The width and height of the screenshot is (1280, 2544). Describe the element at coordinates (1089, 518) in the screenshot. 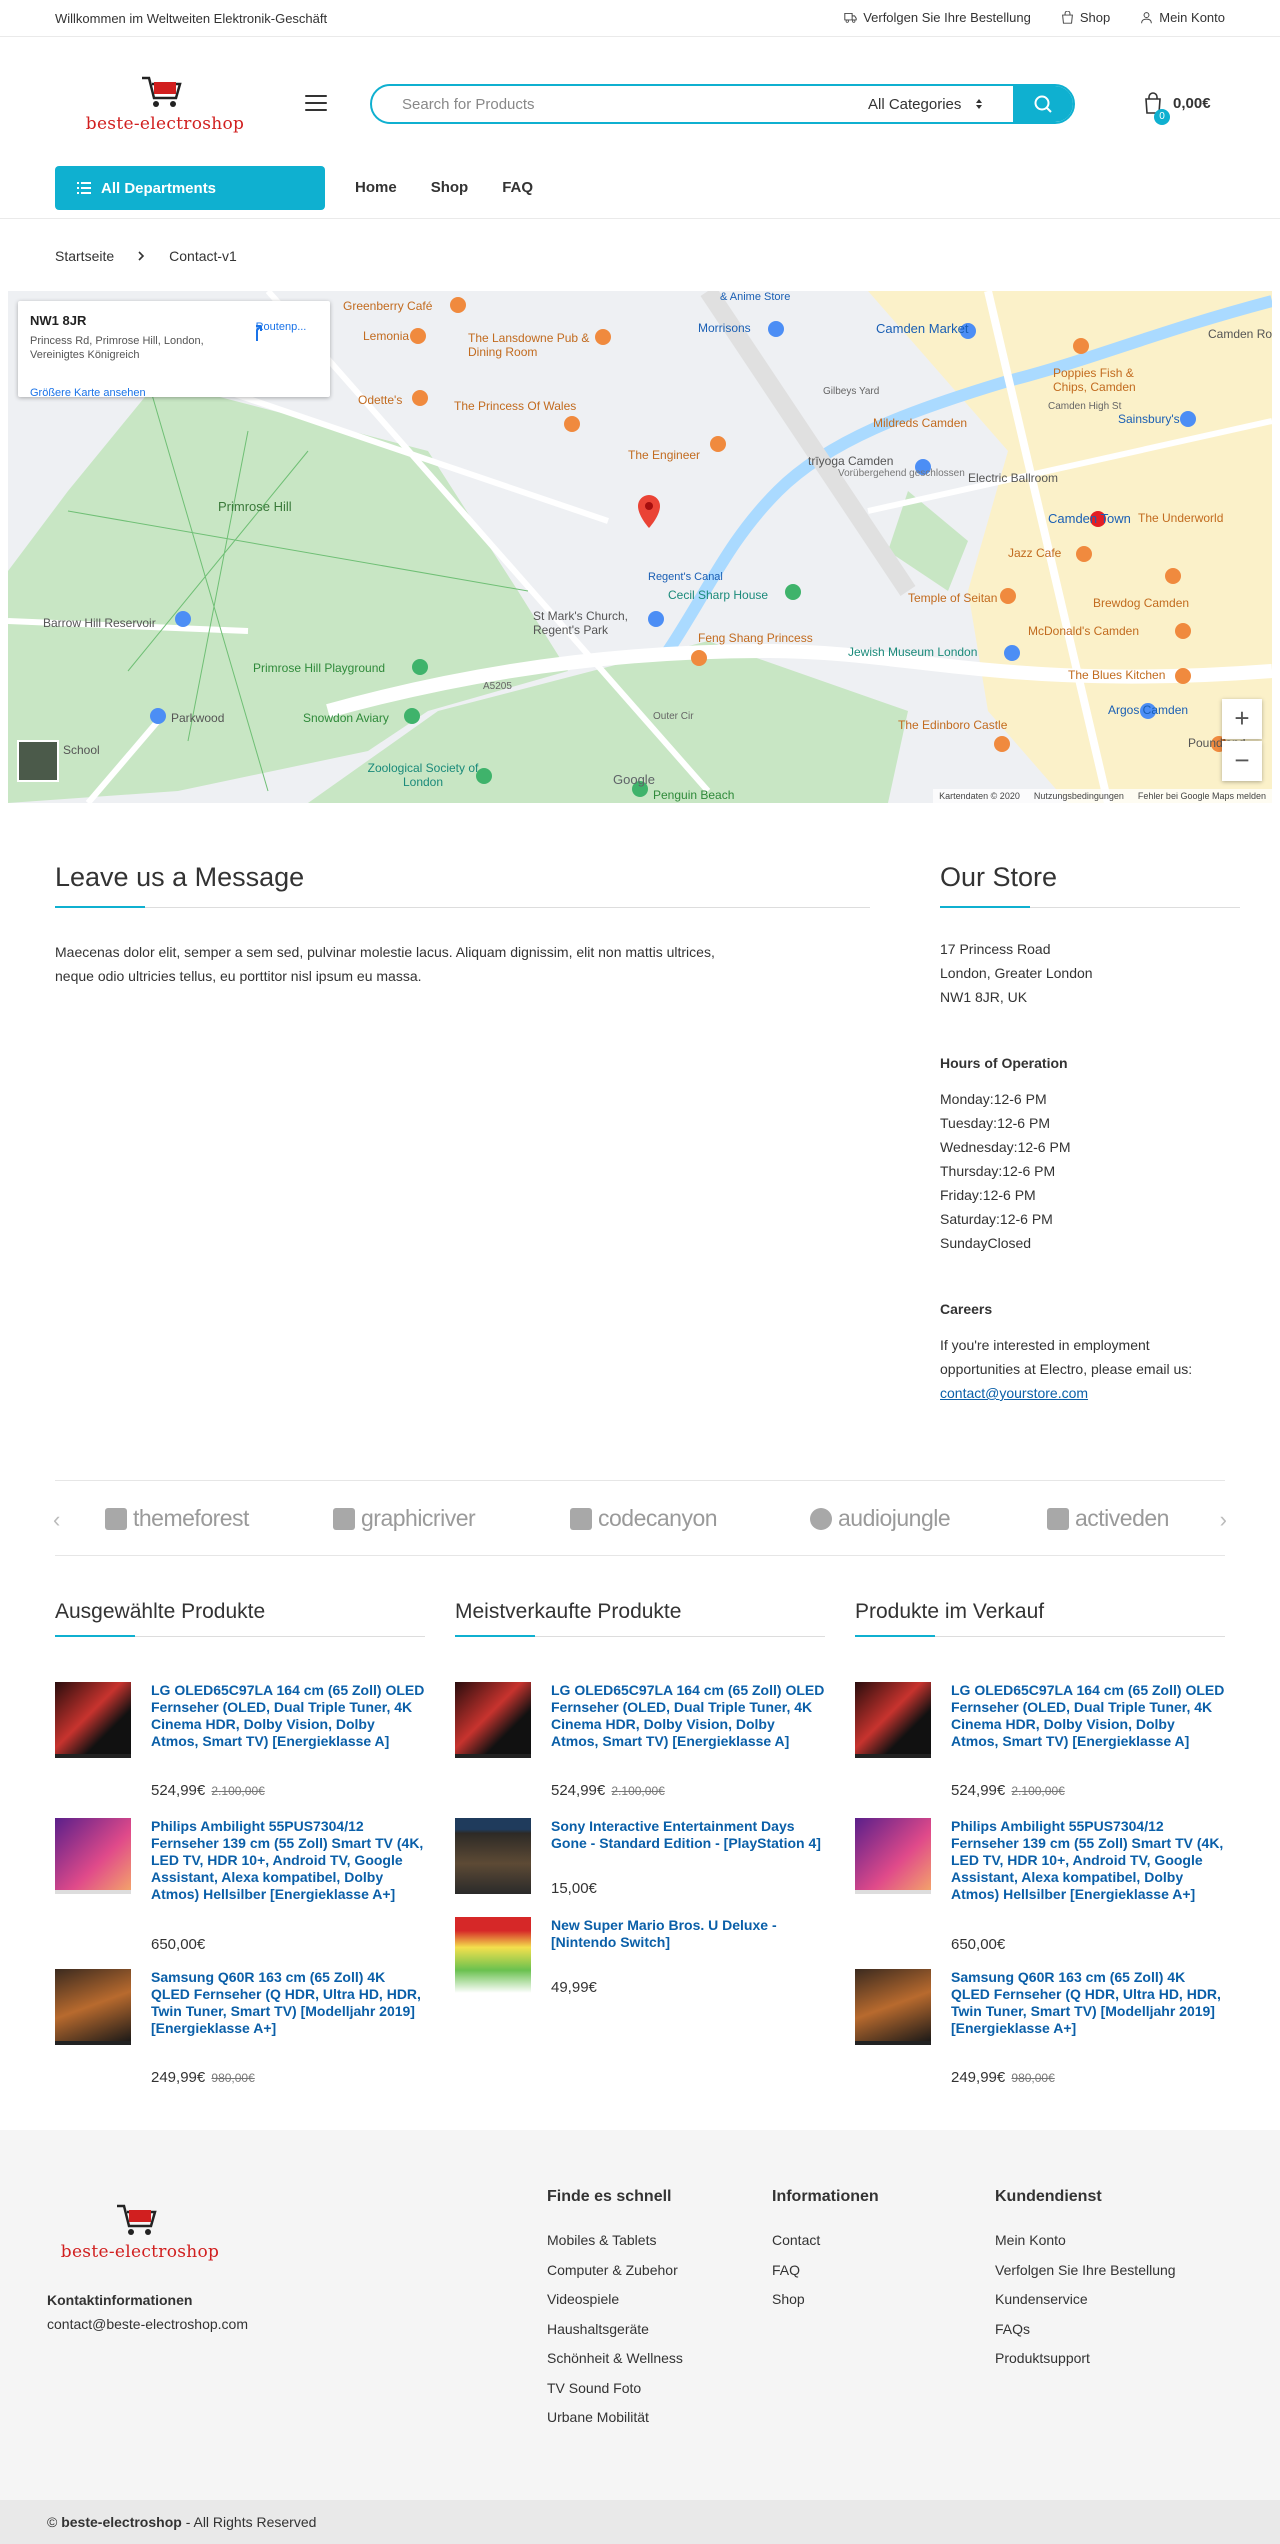

I see `map-label: Camden Town` at that location.